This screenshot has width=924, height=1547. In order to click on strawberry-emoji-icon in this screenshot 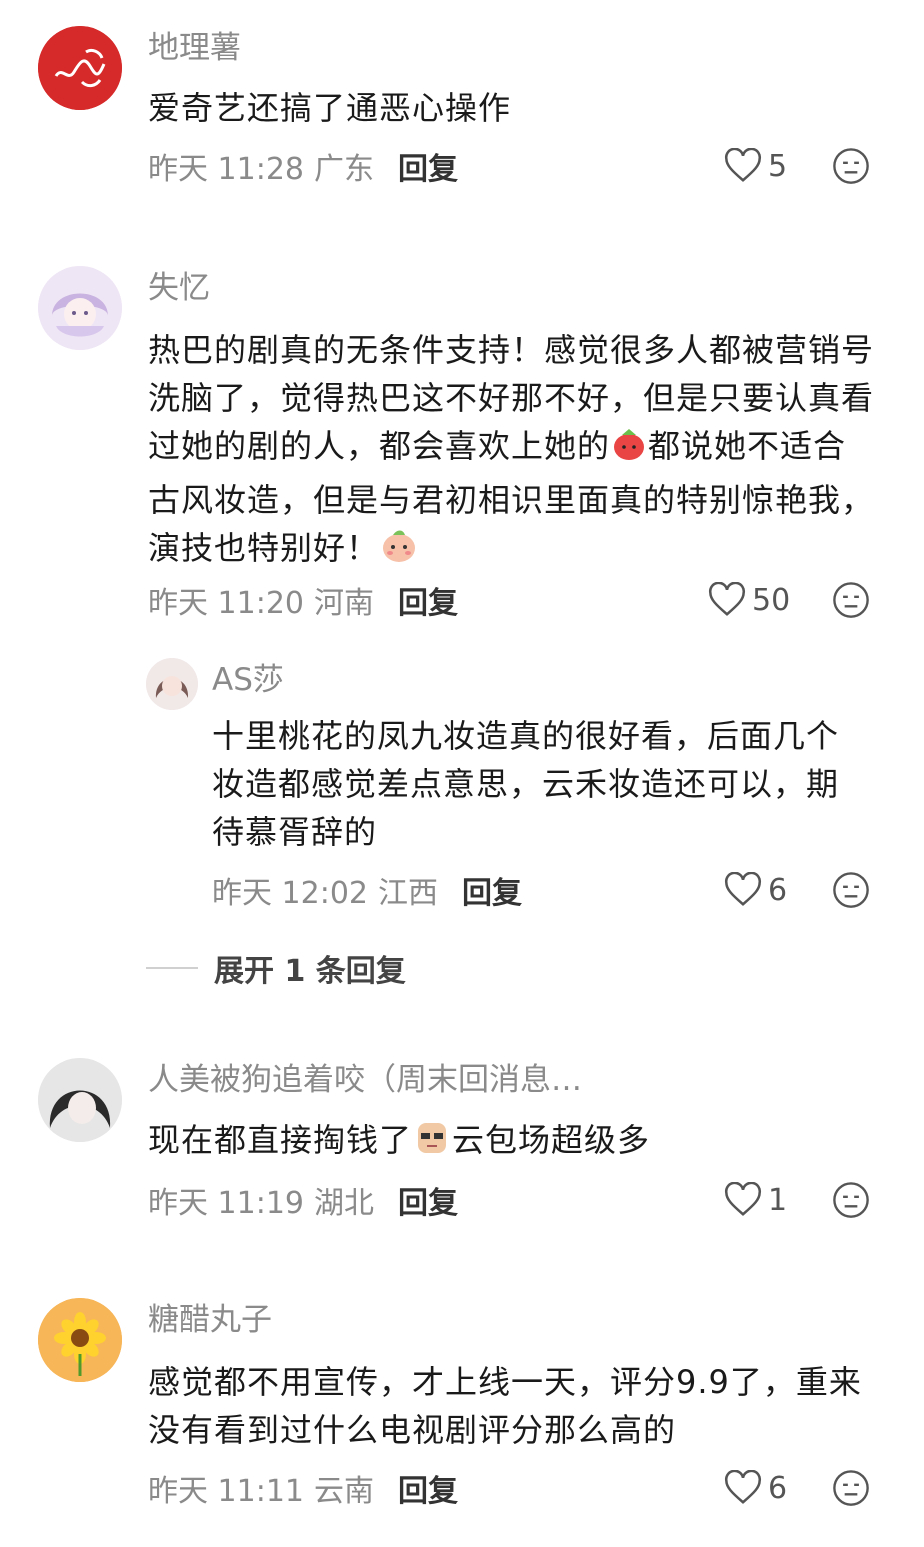, I will do `click(629, 450)`.